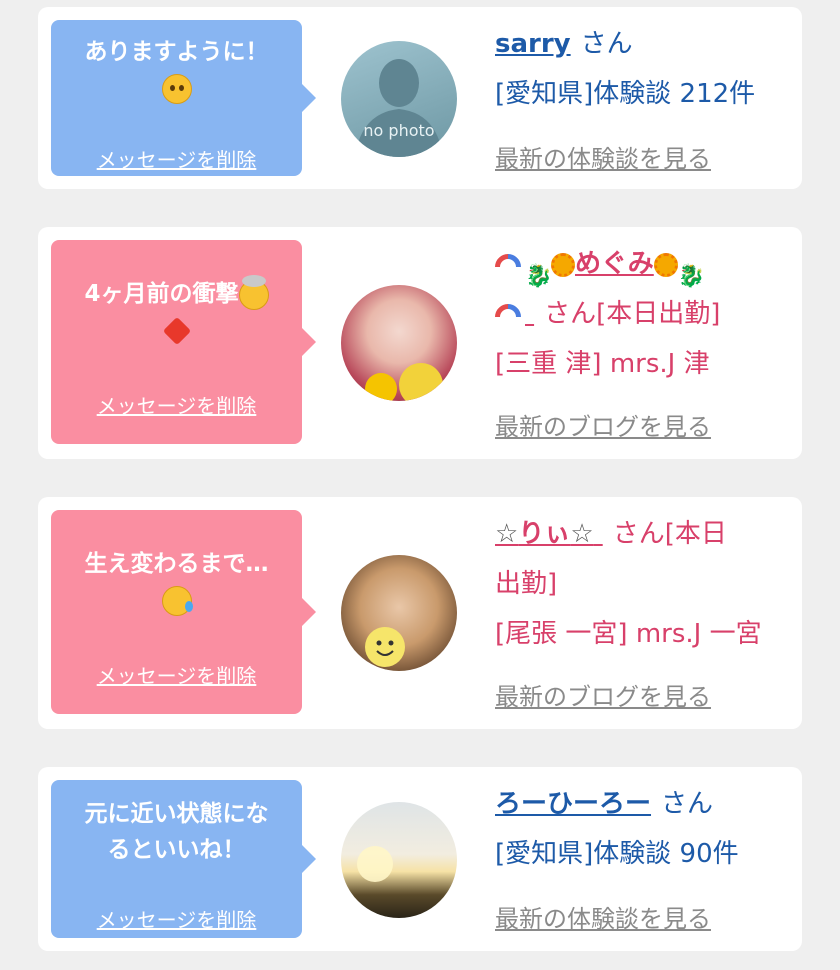  What do you see at coordinates (176, 814) in the screenshot?
I see `message-text: 元に近い状態にな` at bounding box center [176, 814].